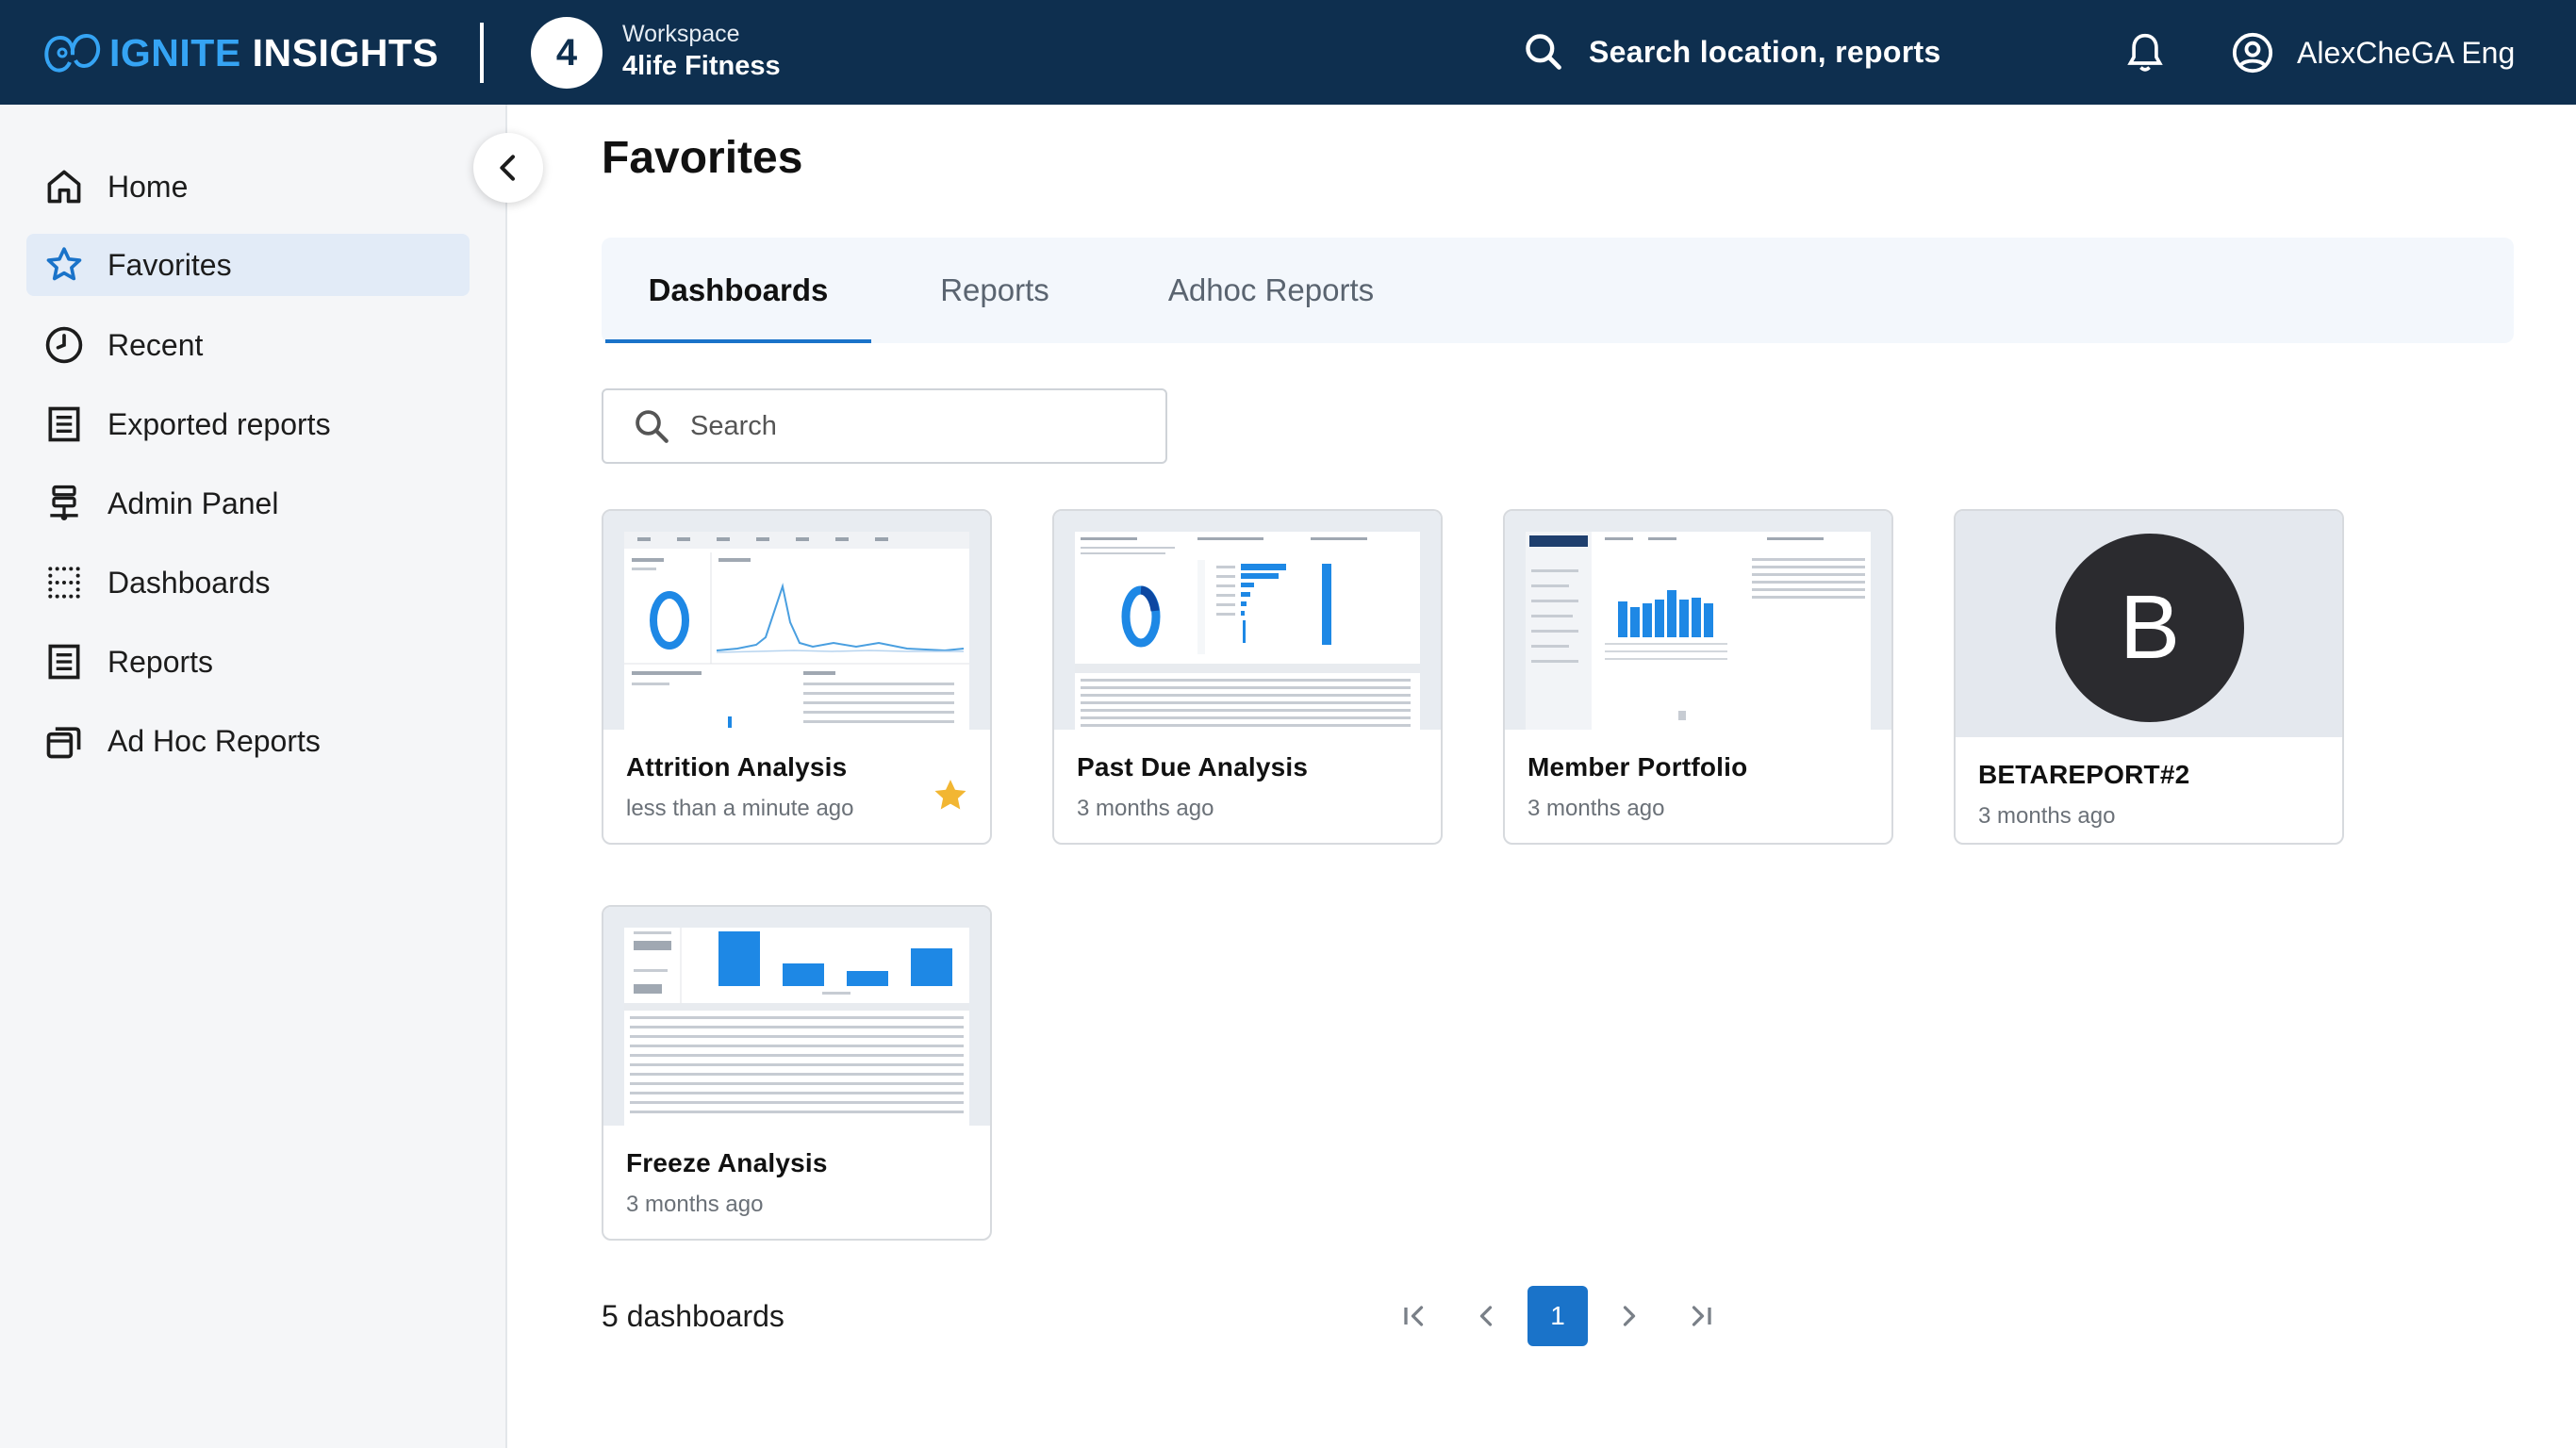  What do you see at coordinates (701, 66) in the screenshot?
I see `workspace-name: 4life Fitness` at bounding box center [701, 66].